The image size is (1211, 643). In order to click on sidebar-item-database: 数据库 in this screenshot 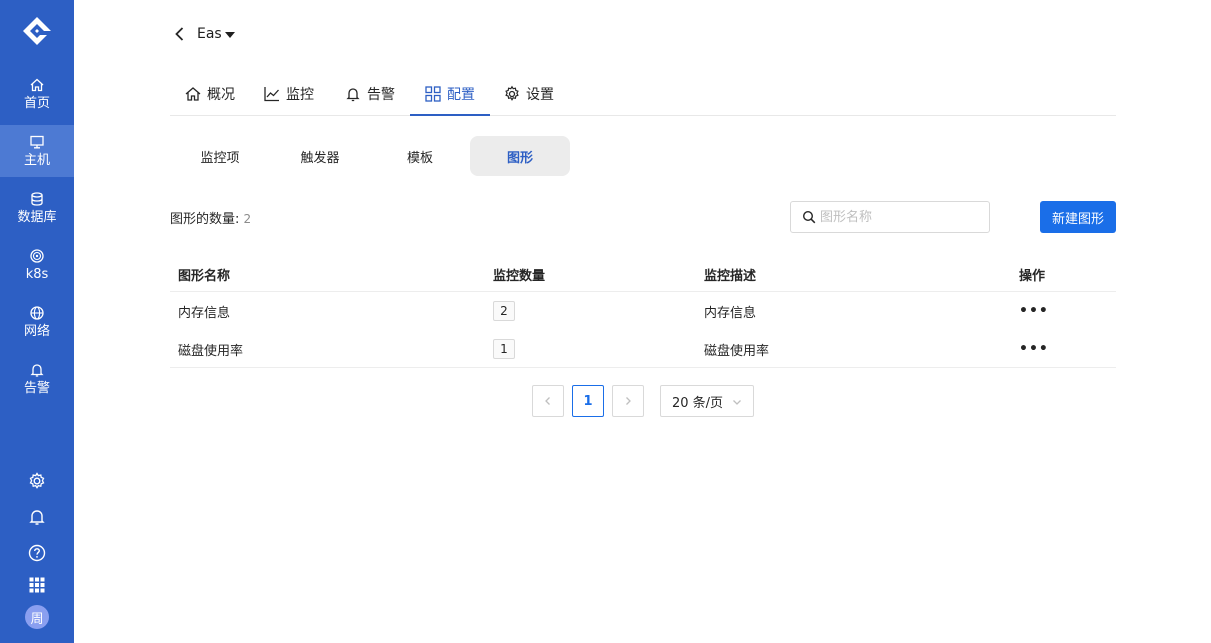, I will do `click(37, 208)`.